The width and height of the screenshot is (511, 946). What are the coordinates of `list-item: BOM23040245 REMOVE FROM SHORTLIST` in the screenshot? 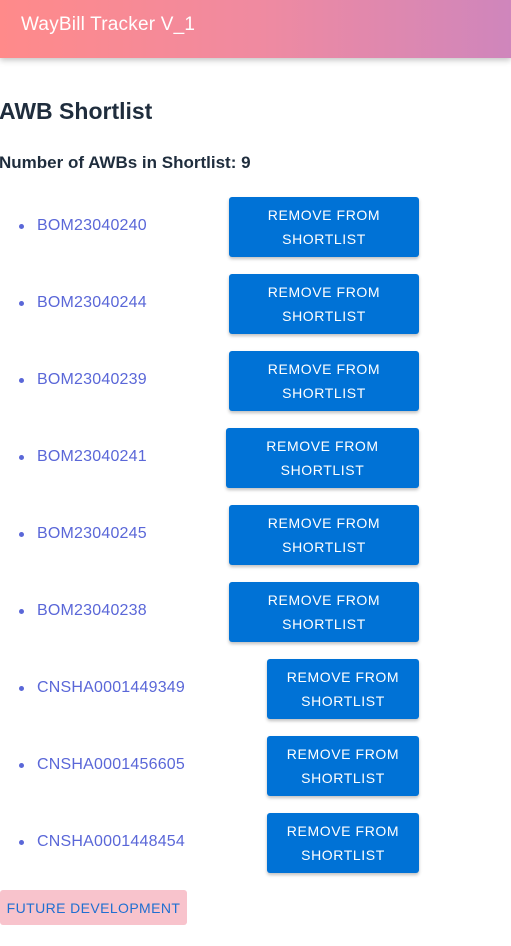 It's located at (255, 542).